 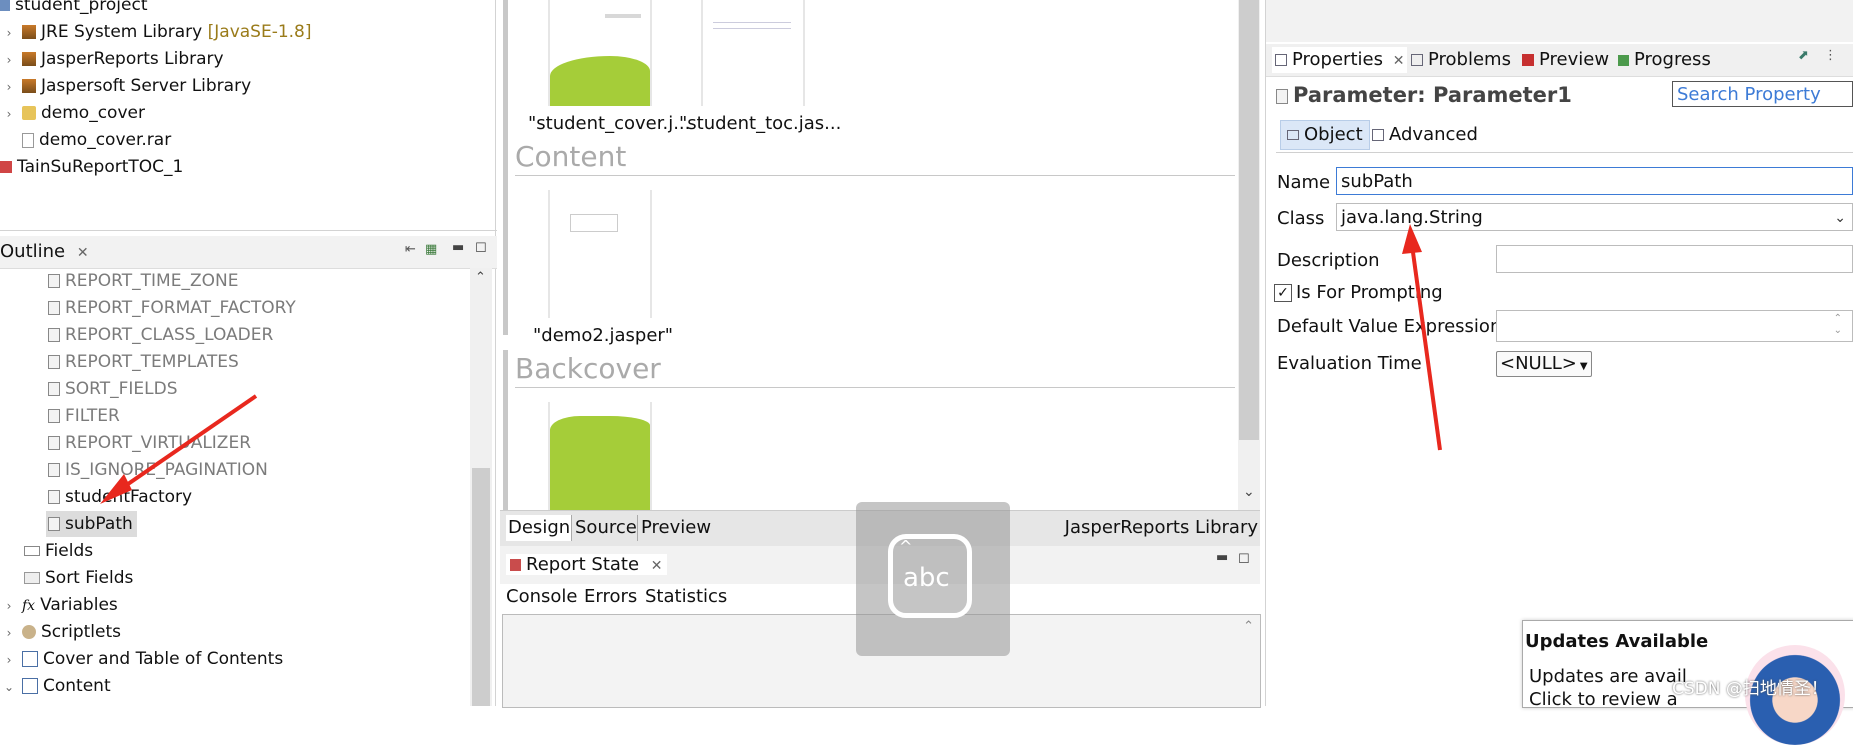 What do you see at coordinates (184, 445) in the screenshot?
I see `annotation-arrow-left` at bounding box center [184, 445].